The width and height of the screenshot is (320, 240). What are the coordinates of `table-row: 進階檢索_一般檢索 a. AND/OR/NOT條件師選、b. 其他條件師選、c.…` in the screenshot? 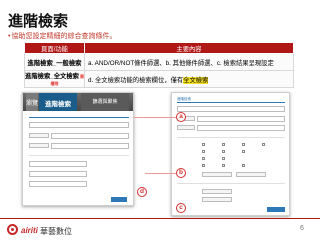 It's located at (159, 62).